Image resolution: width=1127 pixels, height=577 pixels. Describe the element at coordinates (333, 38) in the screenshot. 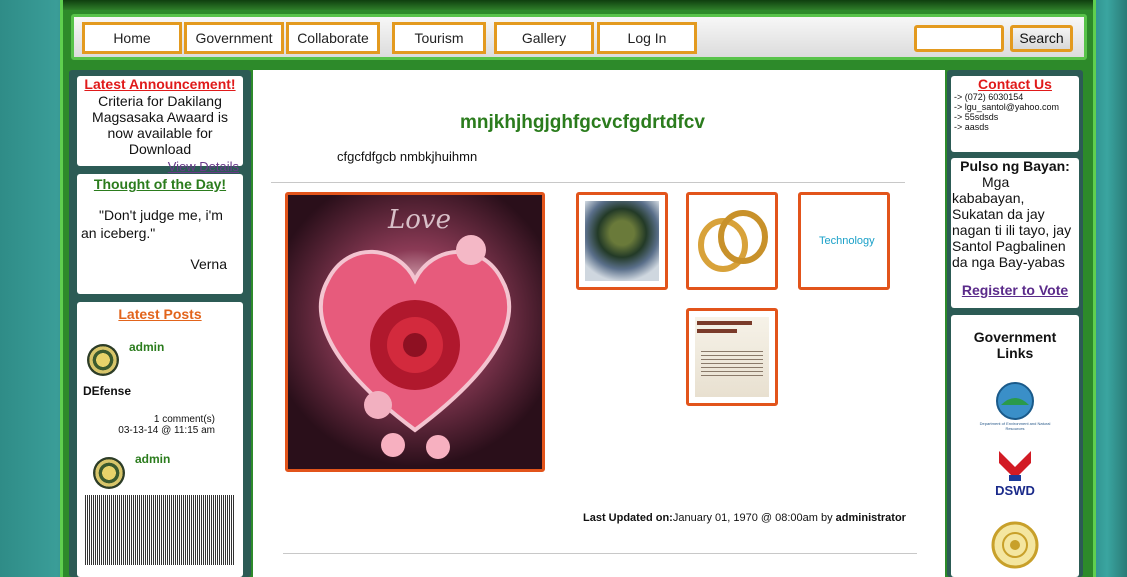

I see `nav-collaborate: Collaborate` at that location.